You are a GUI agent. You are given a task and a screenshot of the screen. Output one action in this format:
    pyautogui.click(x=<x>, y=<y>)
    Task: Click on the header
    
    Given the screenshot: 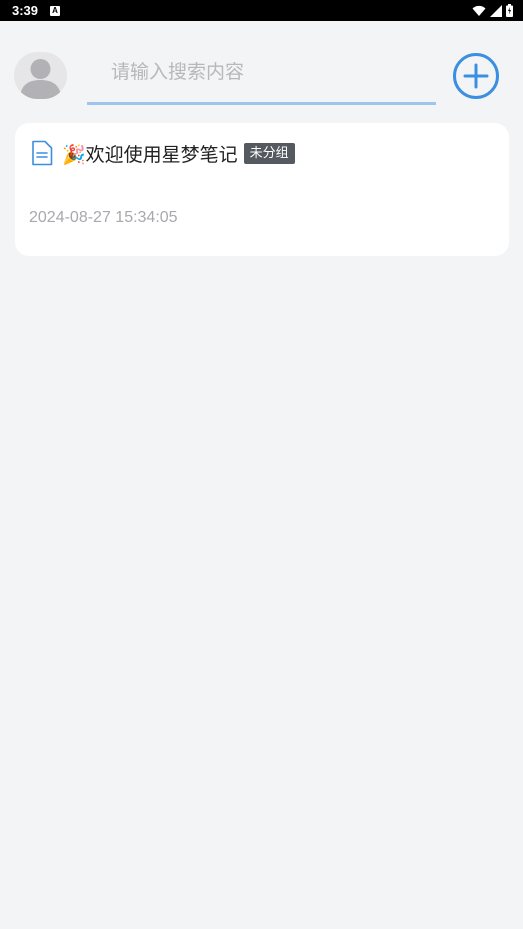 What is the action you would take?
    pyautogui.click(x=261, y=71)
    